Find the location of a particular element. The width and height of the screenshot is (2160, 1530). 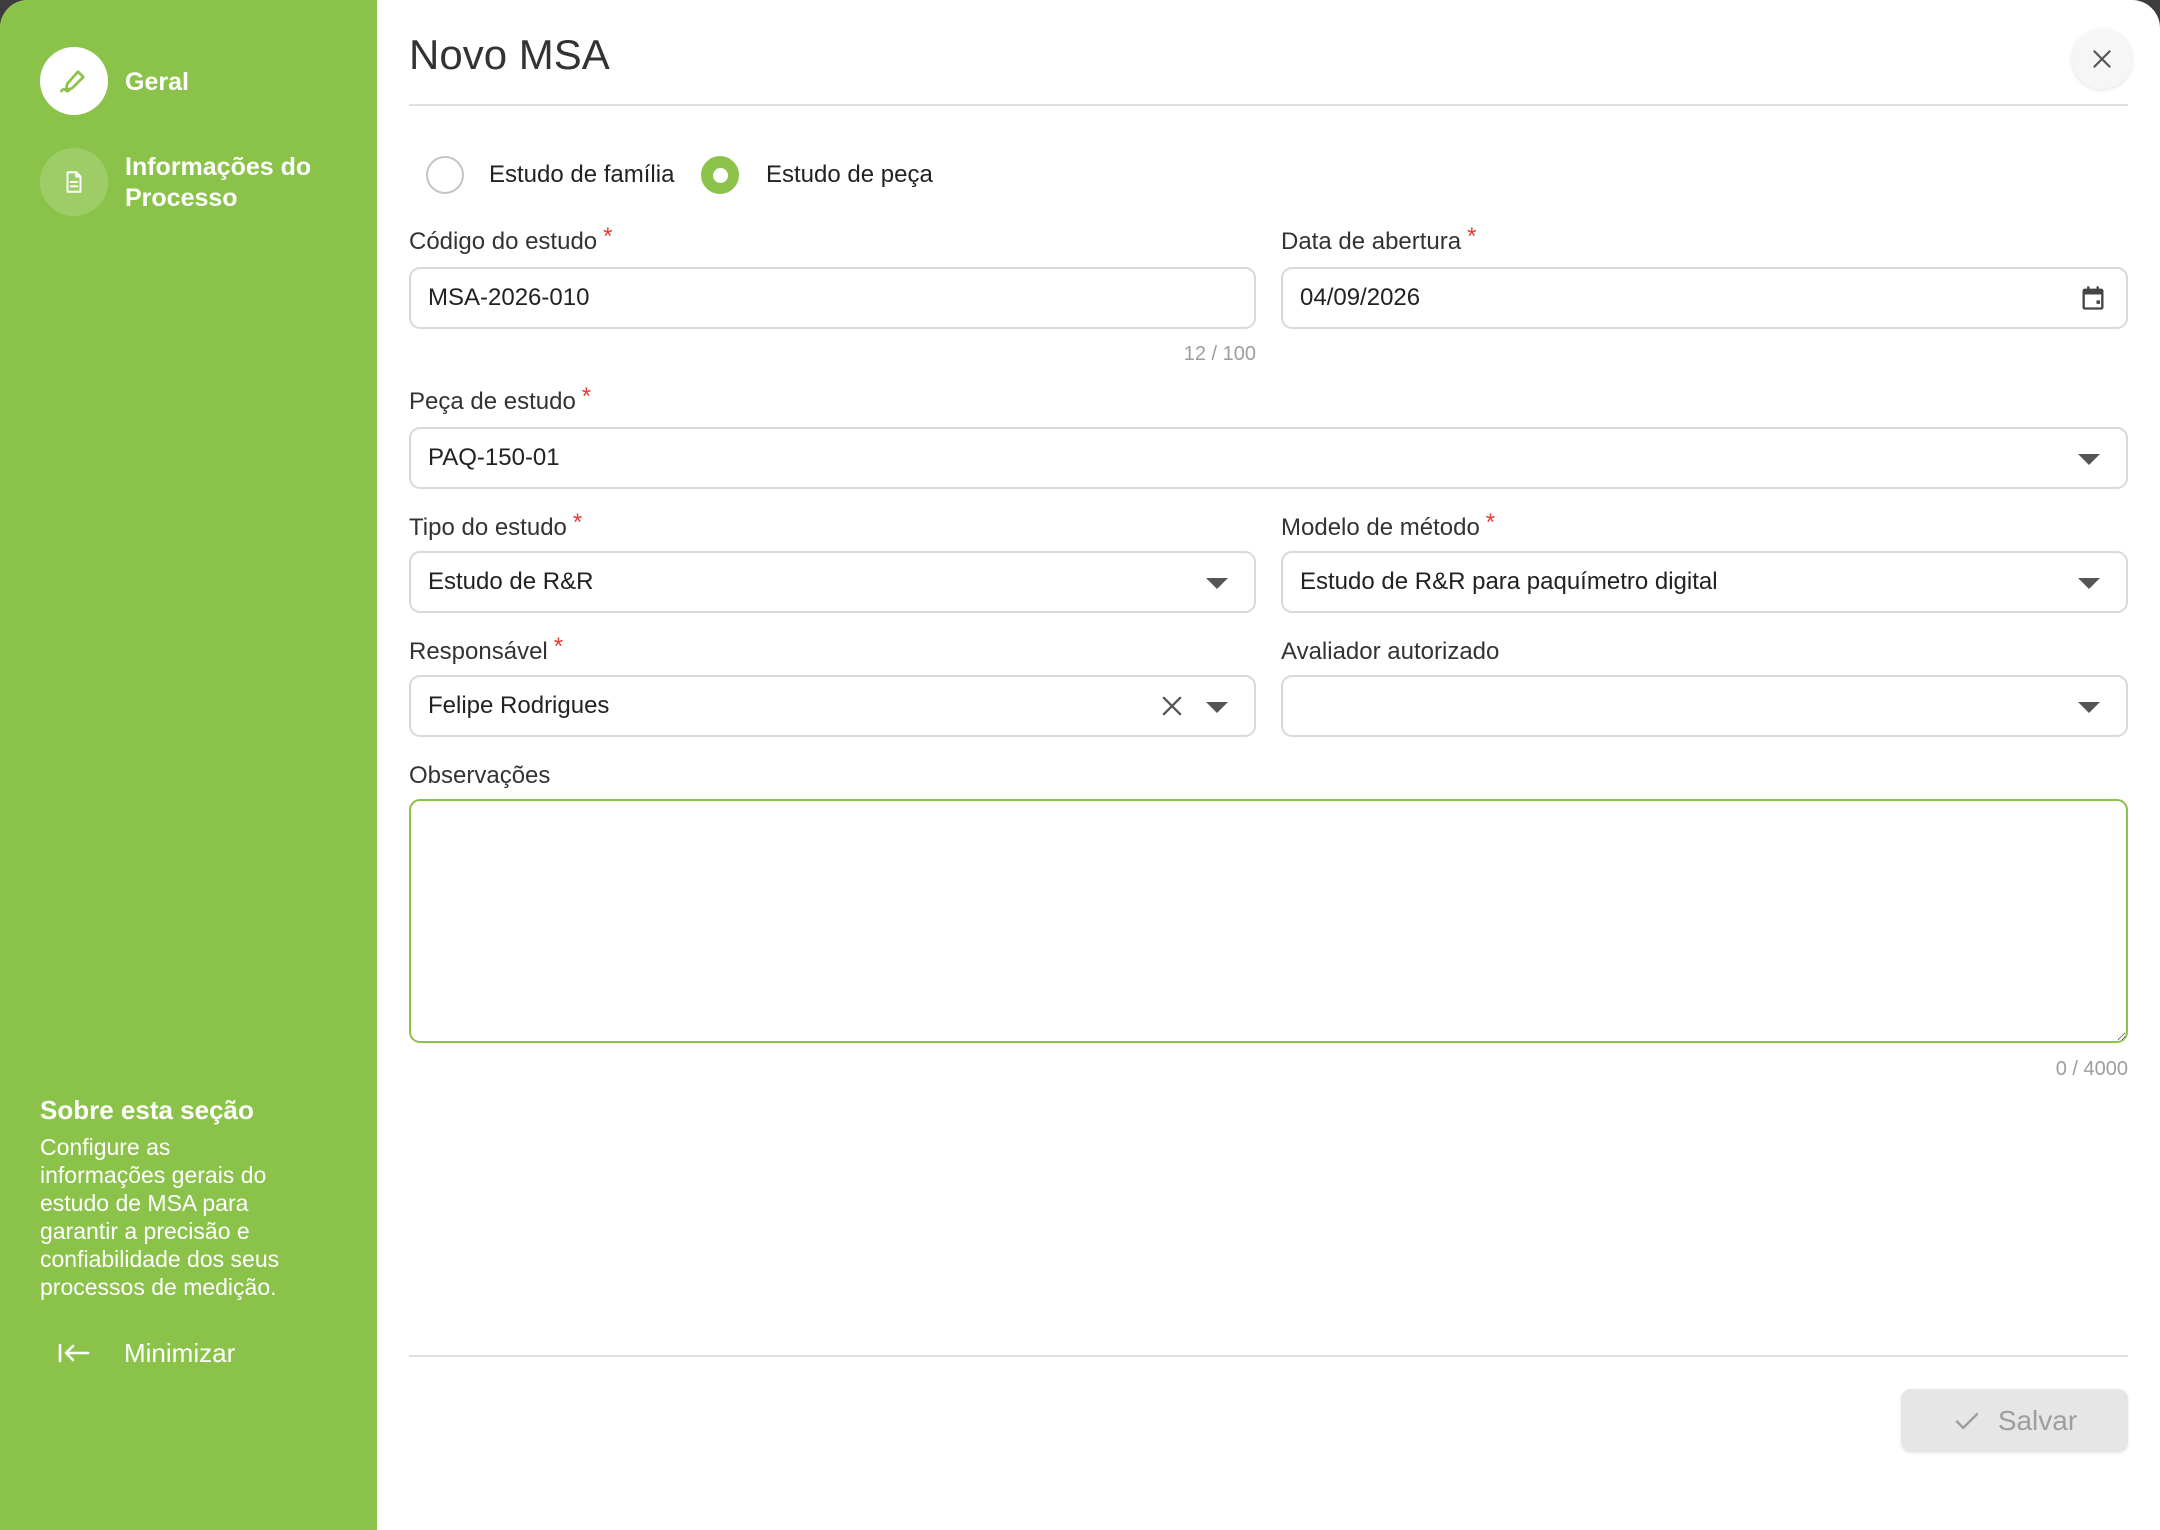

sidebar-step-geral: Geral is located at coordinates (195, 81).